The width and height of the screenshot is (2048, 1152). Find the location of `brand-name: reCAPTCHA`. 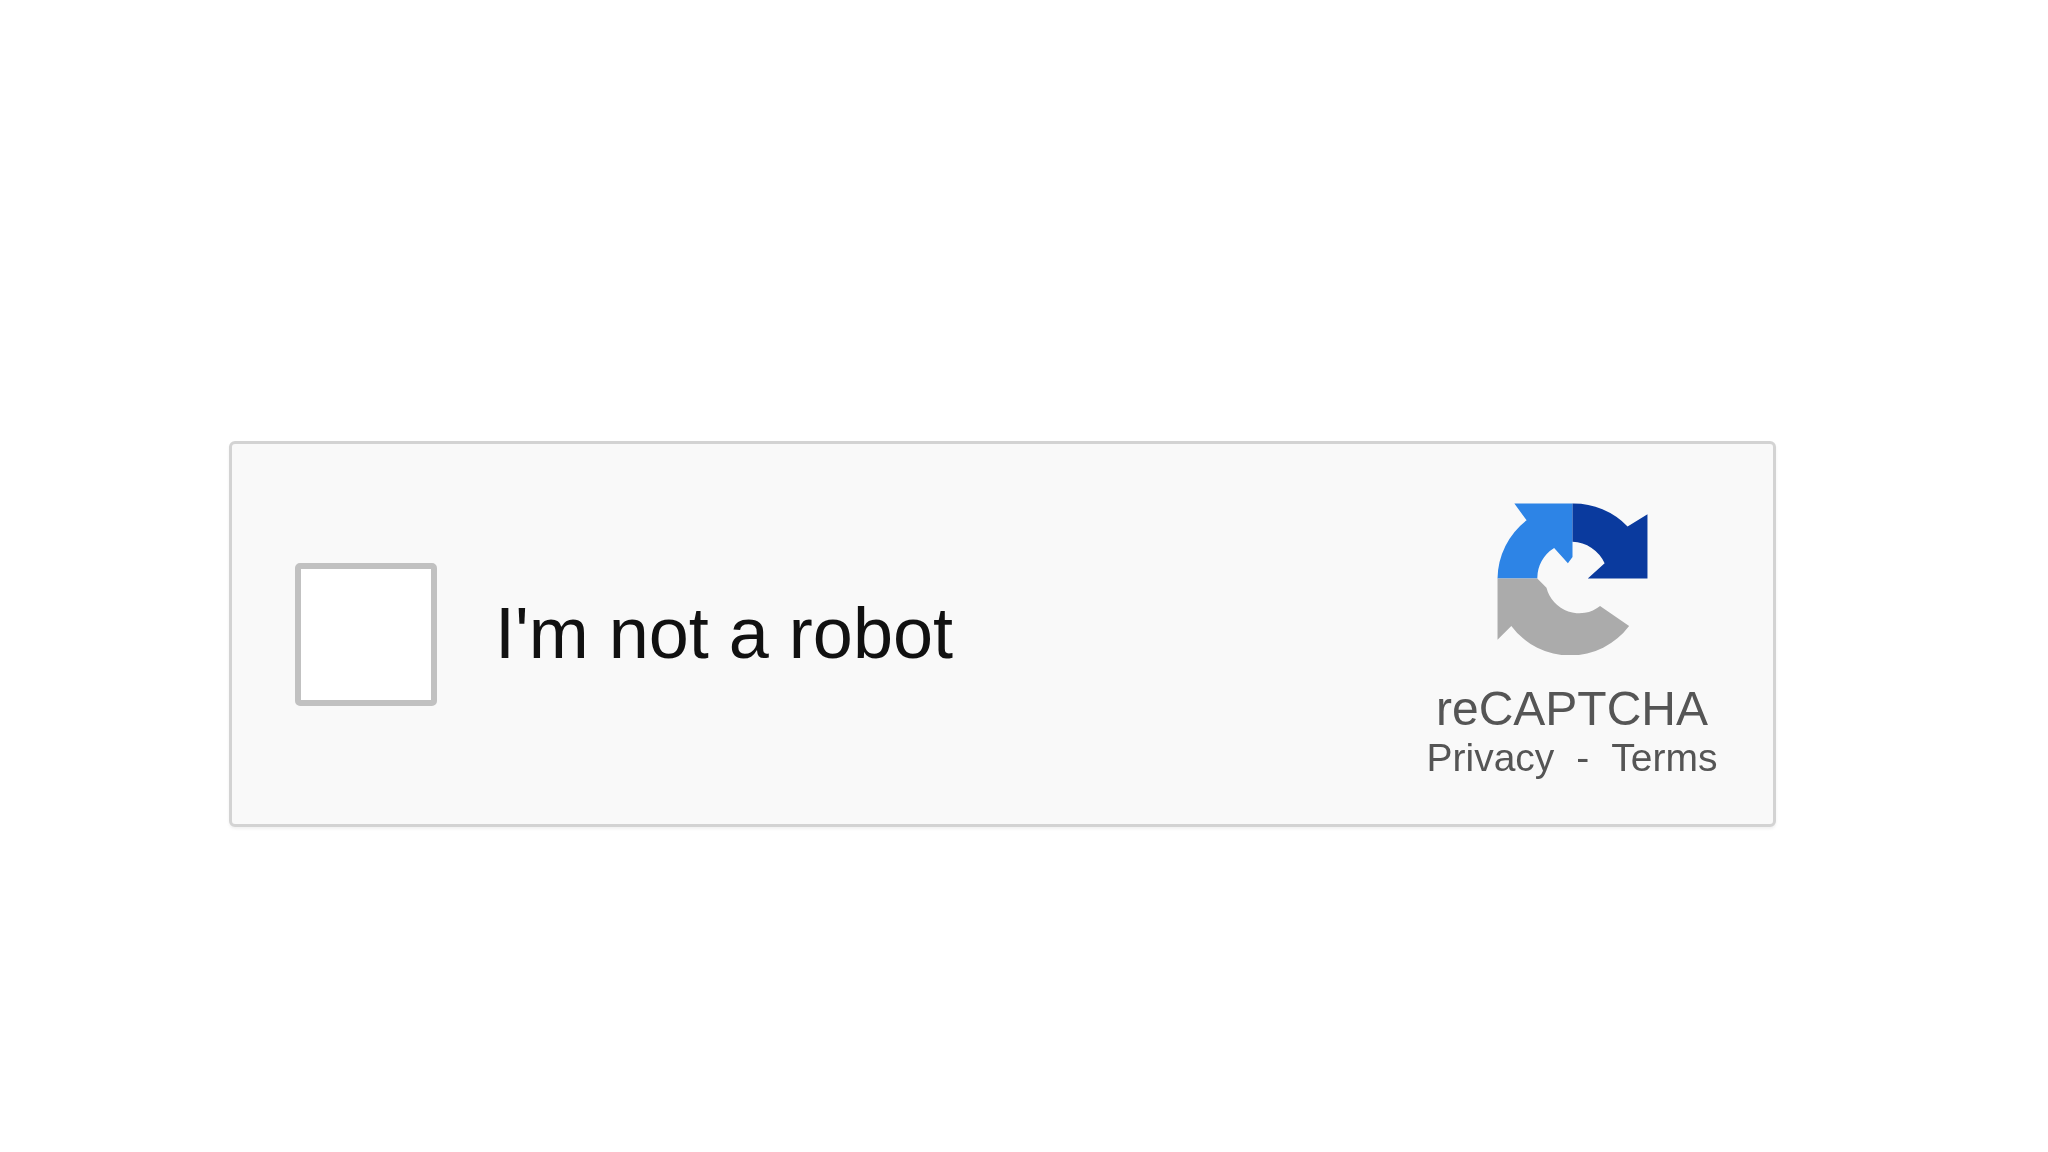

brand-name: reCAPTCHA is located at coordinates (1571, 709).